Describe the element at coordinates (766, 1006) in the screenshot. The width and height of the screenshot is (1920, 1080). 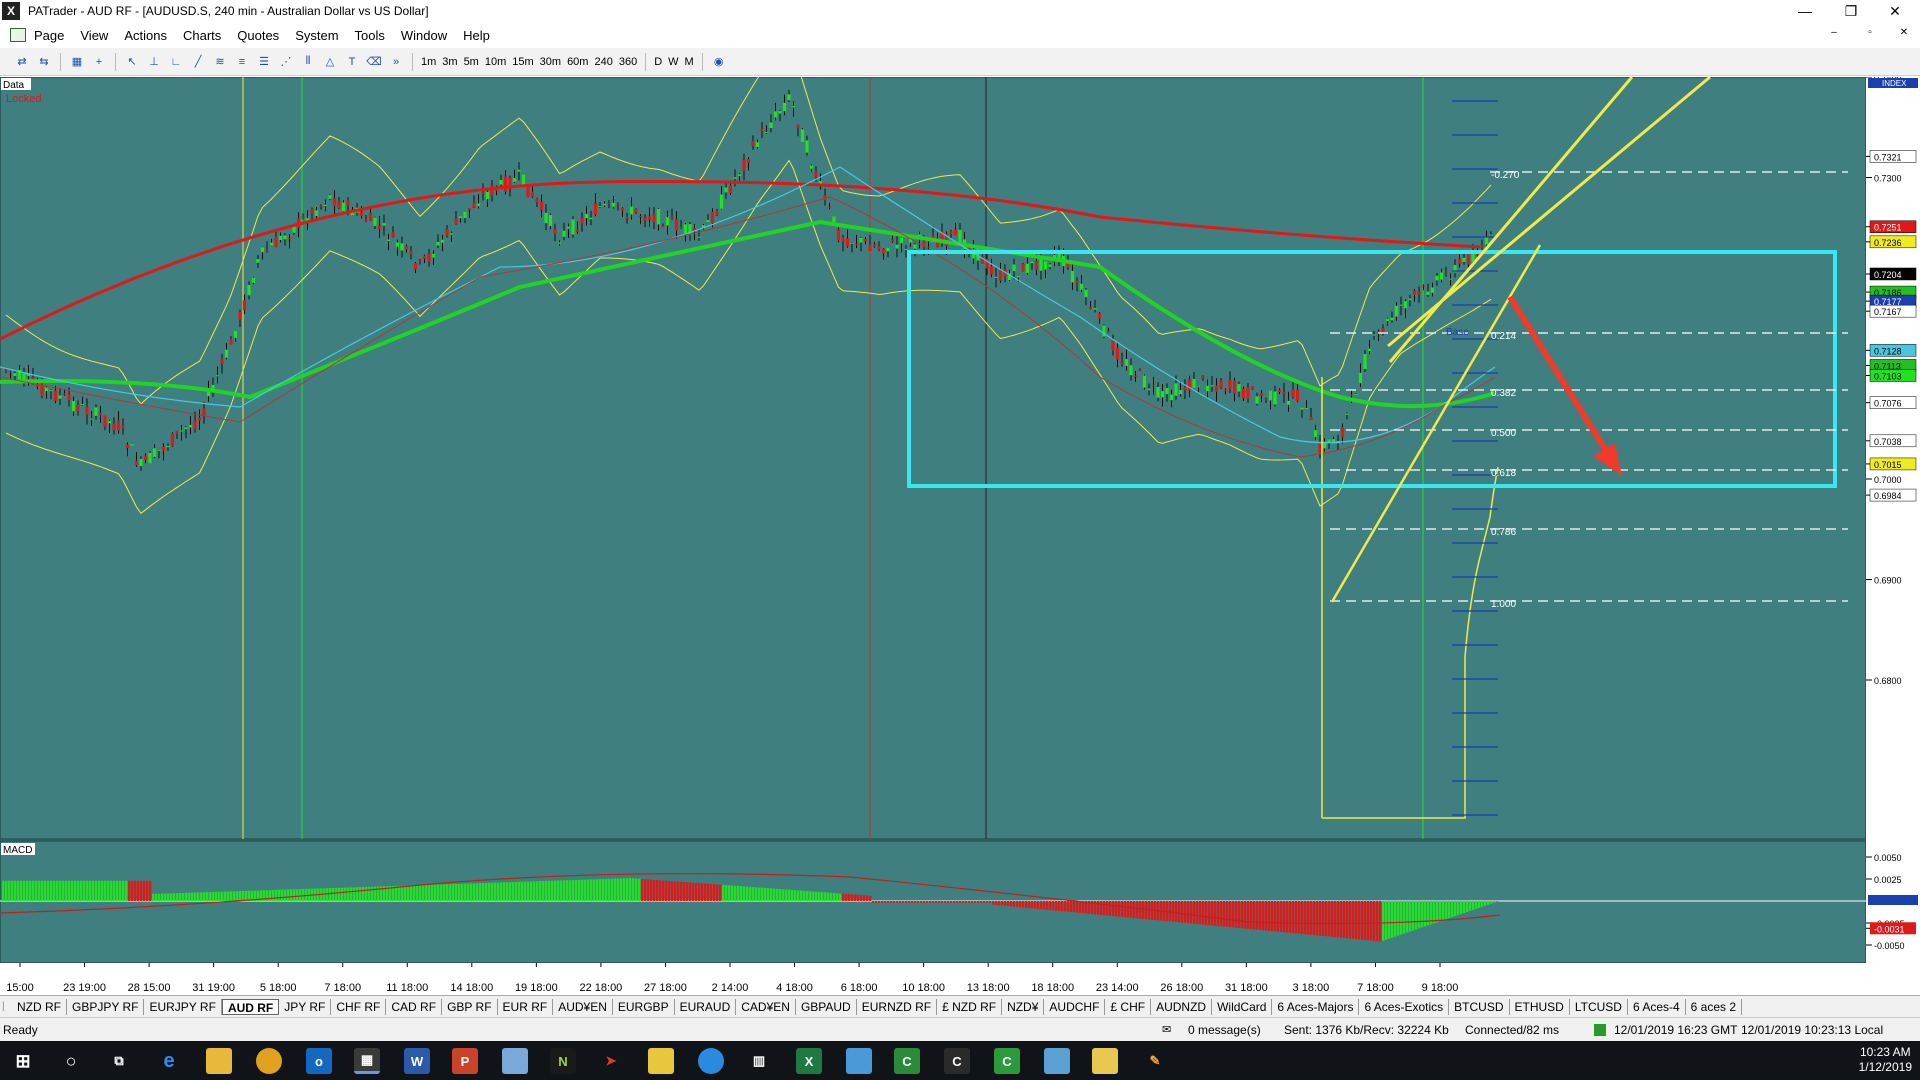
I see `symbol-tab: CAD¥EN` at that location.